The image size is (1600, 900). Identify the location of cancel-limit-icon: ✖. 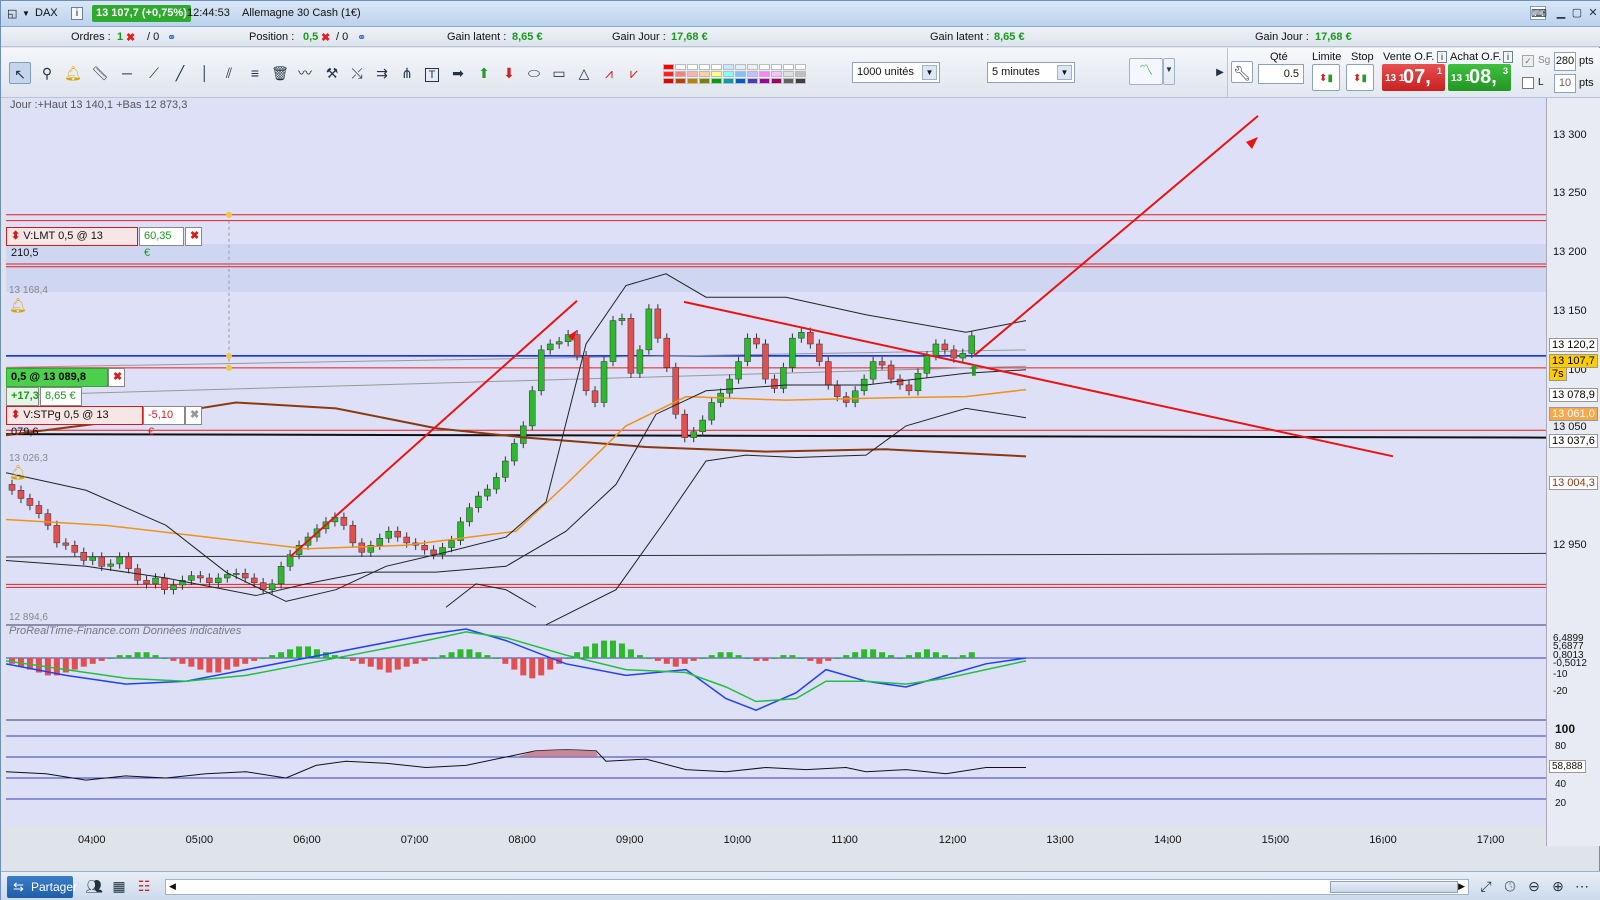
(193, 236).